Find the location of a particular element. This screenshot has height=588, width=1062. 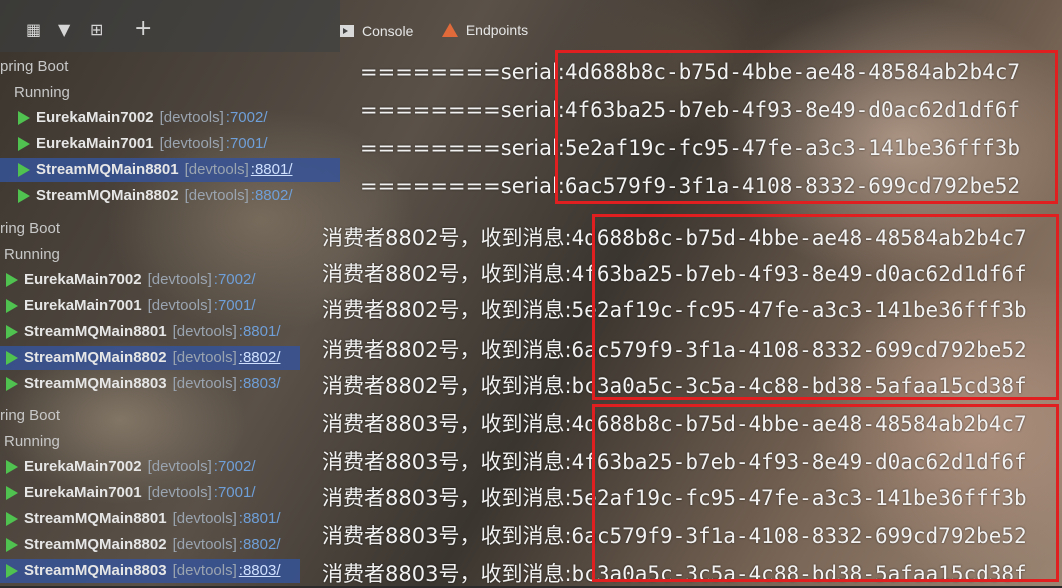

run-toolbar: ▦ ▼ ⊞ + is located at coordinates (170, 26).